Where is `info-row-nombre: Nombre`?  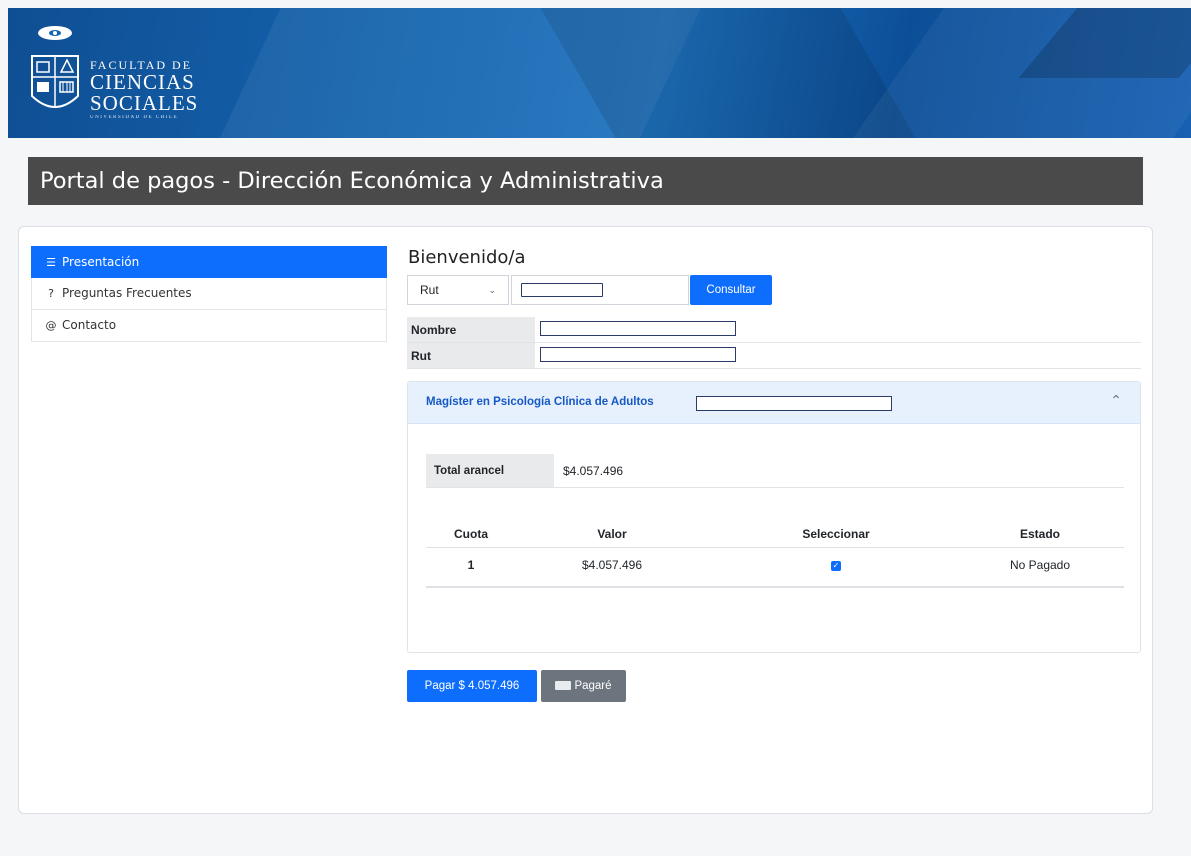
info-row-nombre: Nombre is located at coordinates (774, 330).